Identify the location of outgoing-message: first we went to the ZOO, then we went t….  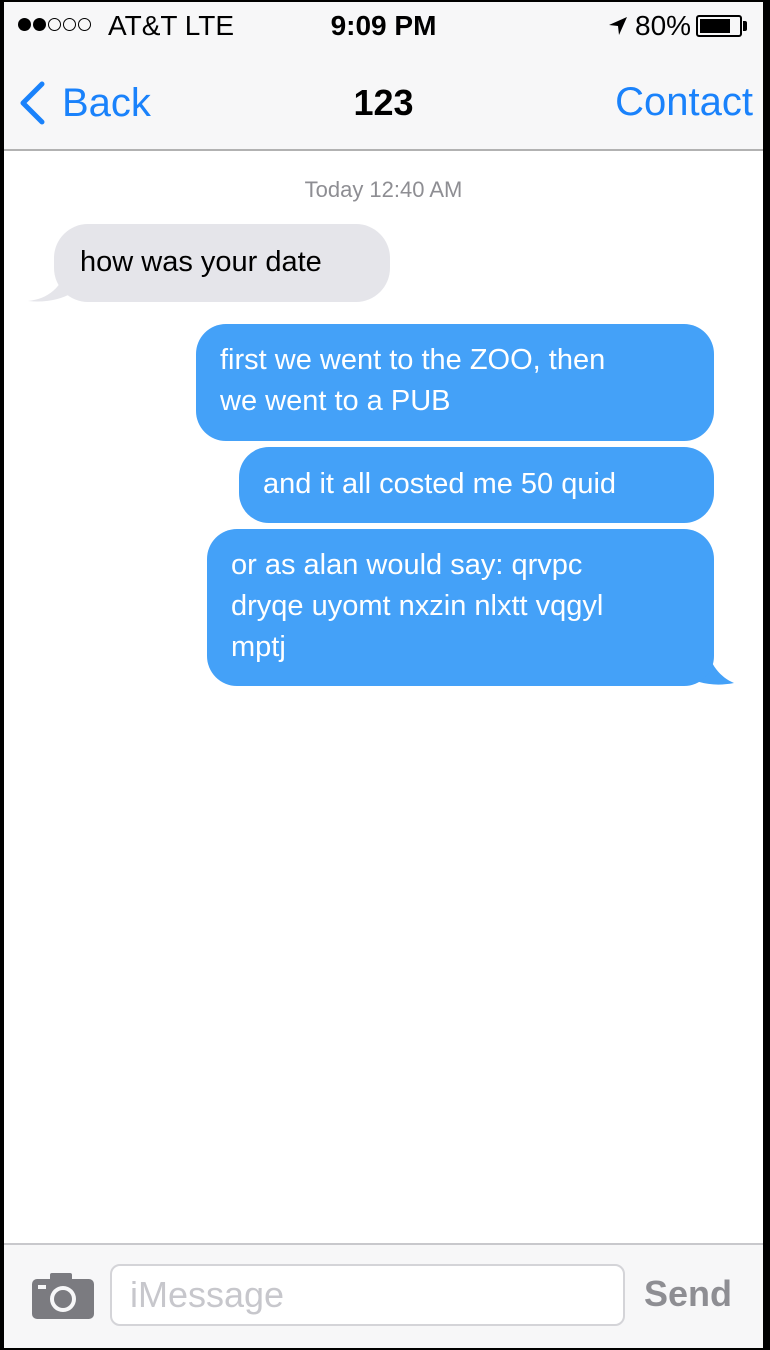
(455, 382).